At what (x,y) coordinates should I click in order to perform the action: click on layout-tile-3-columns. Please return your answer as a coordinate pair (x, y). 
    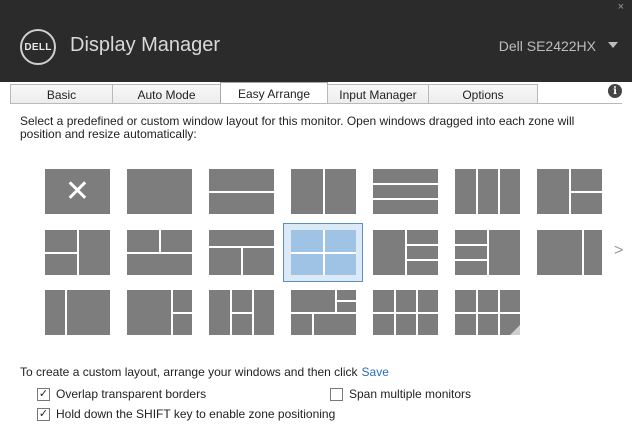
    Looking at the image, I should click on (487, 191).